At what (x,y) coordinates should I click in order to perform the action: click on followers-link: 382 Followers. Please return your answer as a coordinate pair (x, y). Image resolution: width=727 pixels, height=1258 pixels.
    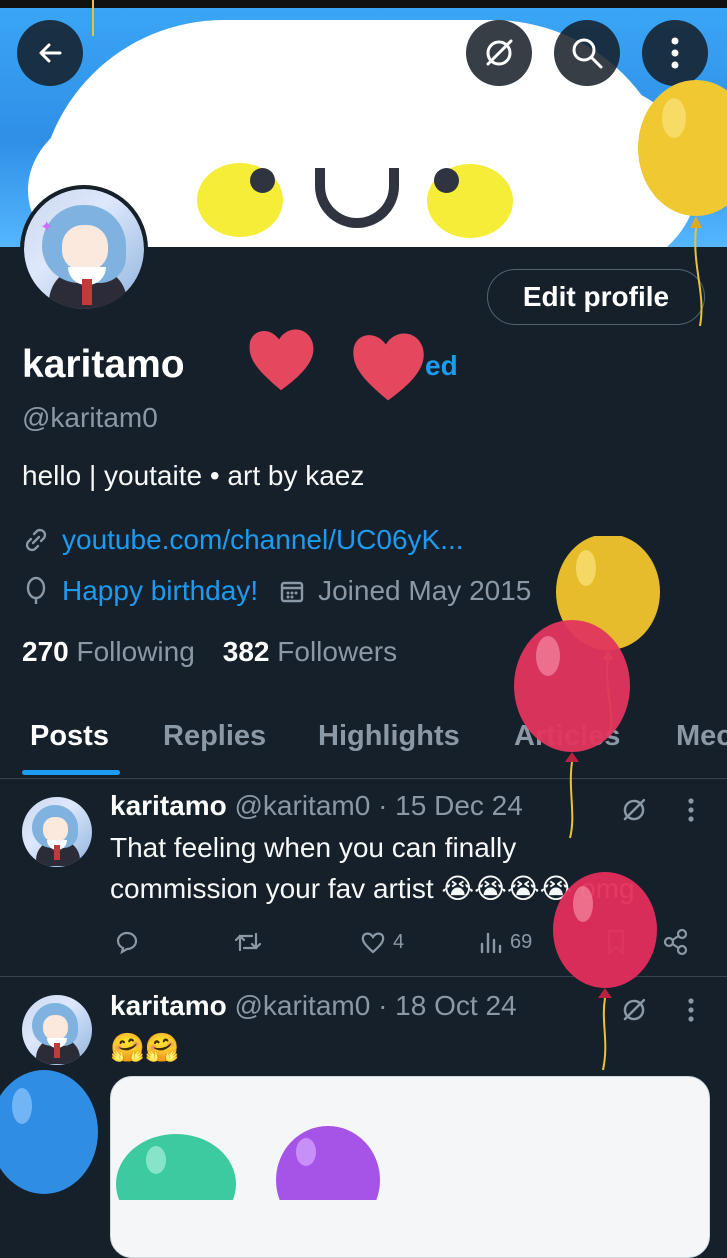
    Looking at the image, I should click on (310, 652).